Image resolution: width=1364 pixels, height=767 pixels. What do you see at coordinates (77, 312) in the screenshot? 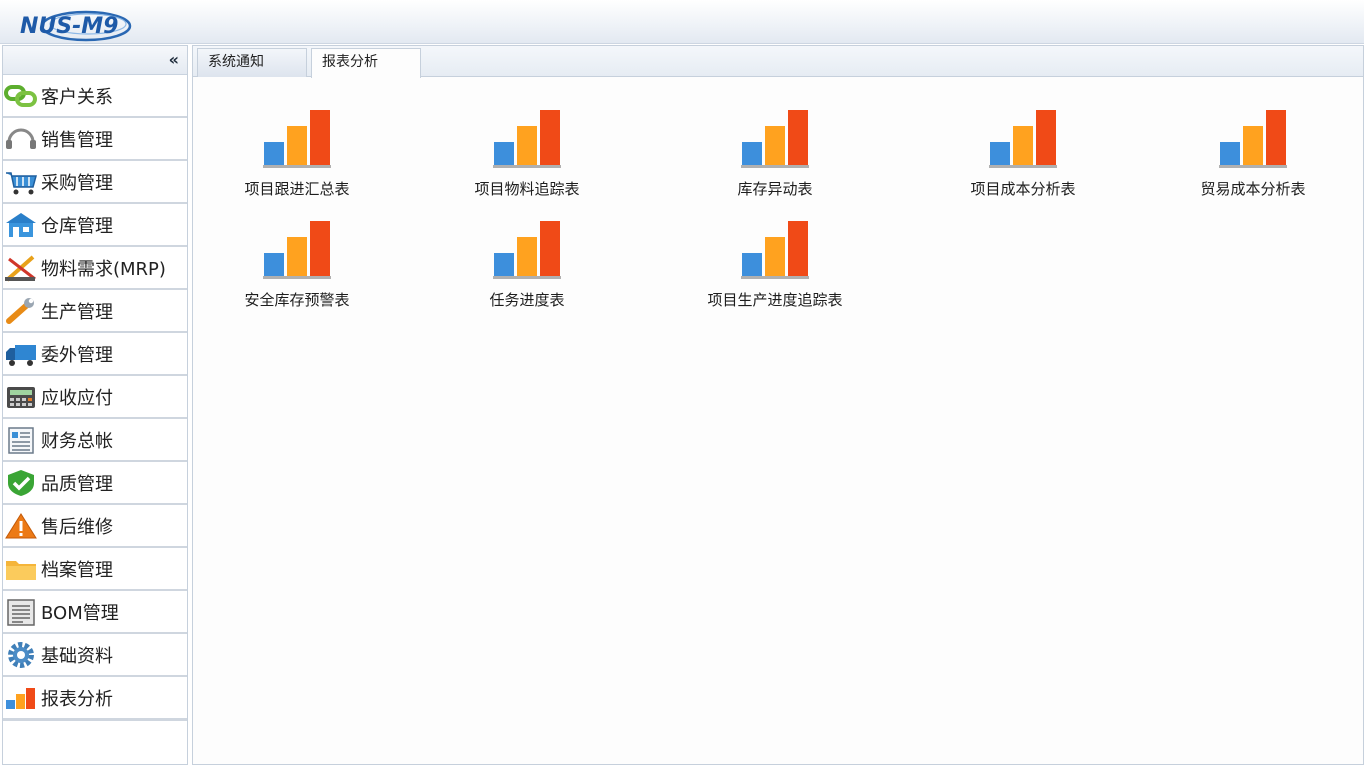
I see `sidebar-item-label: 生产管理` at bounding box center [77, 312].